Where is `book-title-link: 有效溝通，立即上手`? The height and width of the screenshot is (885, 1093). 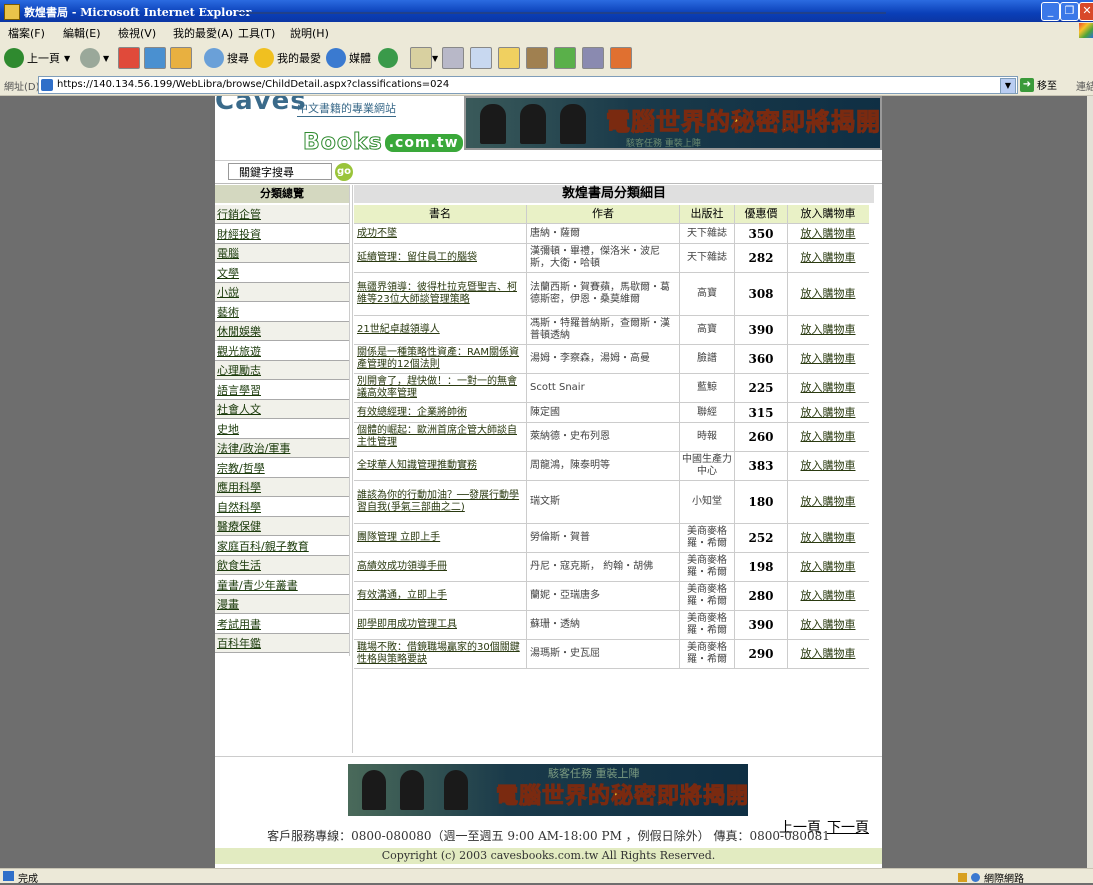
book-title-link: 有效溝通，立即上手 is located at coordinates (440, 596).